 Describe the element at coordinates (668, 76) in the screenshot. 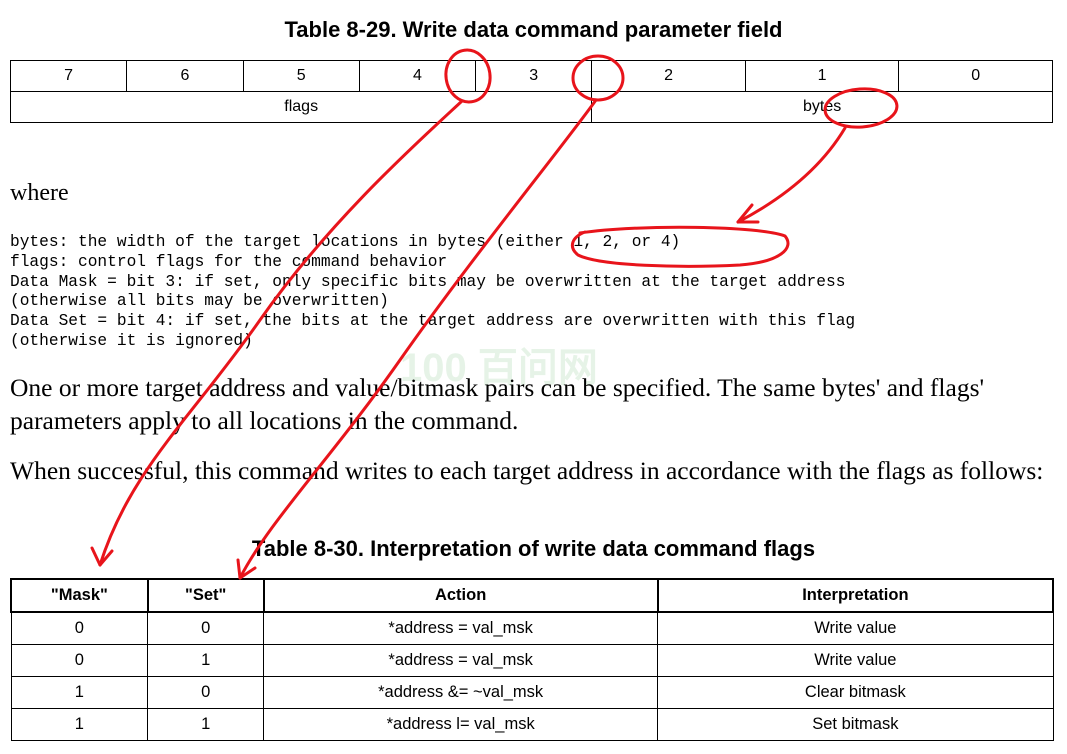

I see `bit-2-cell: 2` at that location.